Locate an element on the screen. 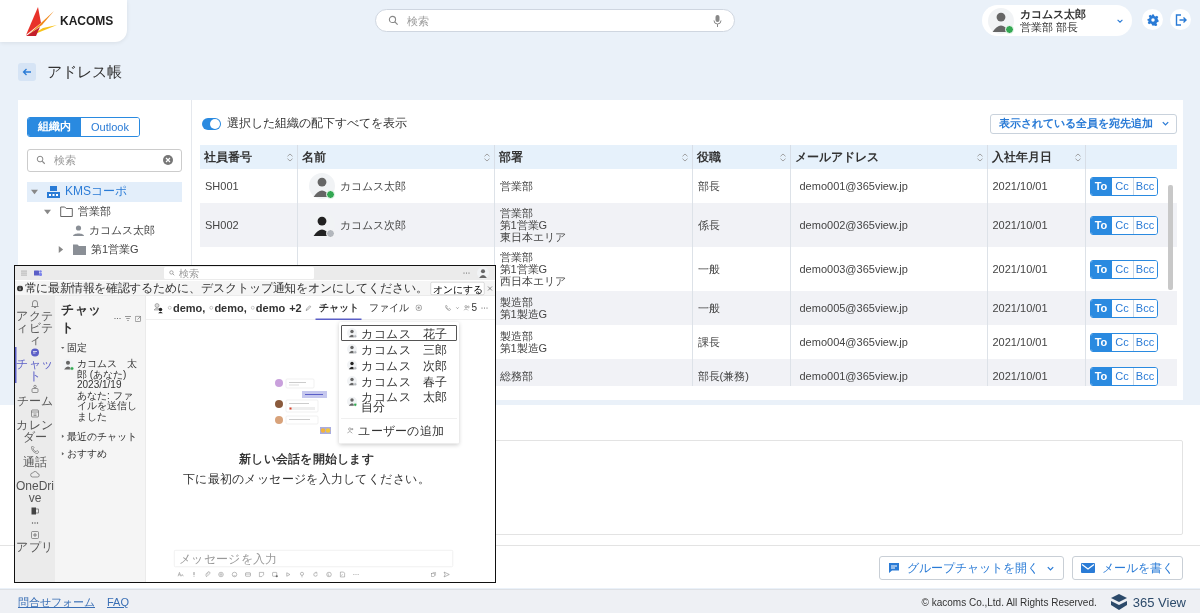 The height and width of the screenshot is (613, 1200). rail-item: 通話 is located at coordinates (35, 456).